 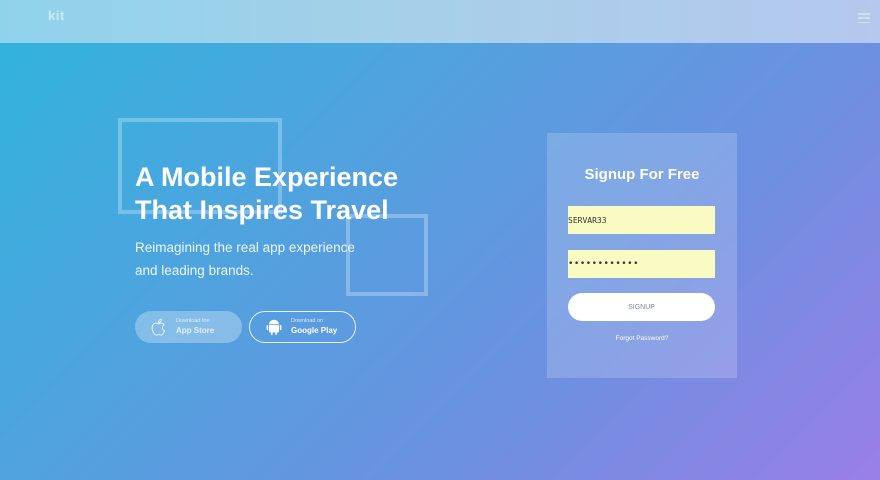 What do you see at coordinates (641, 264) in the screenshot?
I see `password-input` at bounding box center [641, 264].